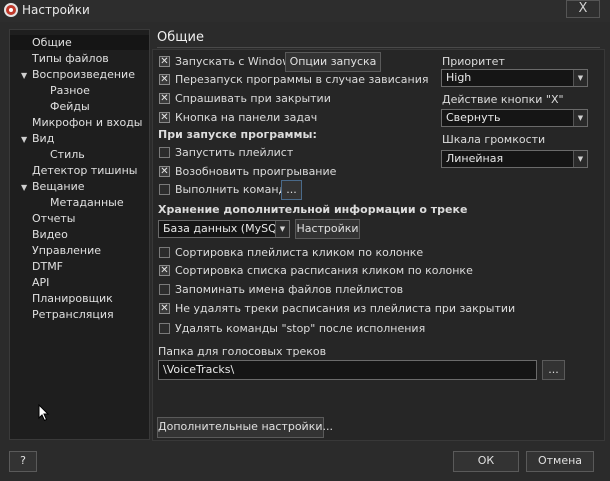  I want to click on run-playlist-checkbox: Запустить плейлист, so click(226, 153).